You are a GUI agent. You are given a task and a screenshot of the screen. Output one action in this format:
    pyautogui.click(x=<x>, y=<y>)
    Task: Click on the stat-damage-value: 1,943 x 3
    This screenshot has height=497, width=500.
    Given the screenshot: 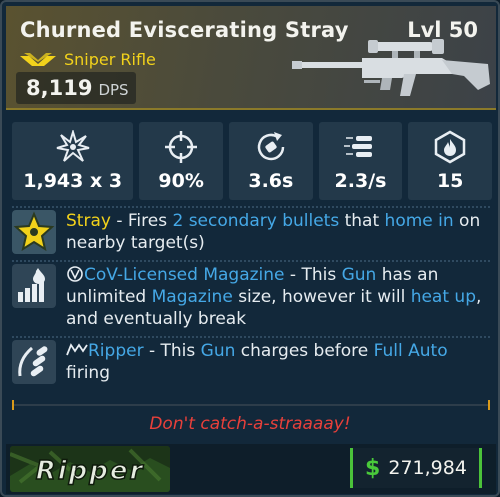 What is the action you would take?
    pyautogui.click(x=73, y=181)
    